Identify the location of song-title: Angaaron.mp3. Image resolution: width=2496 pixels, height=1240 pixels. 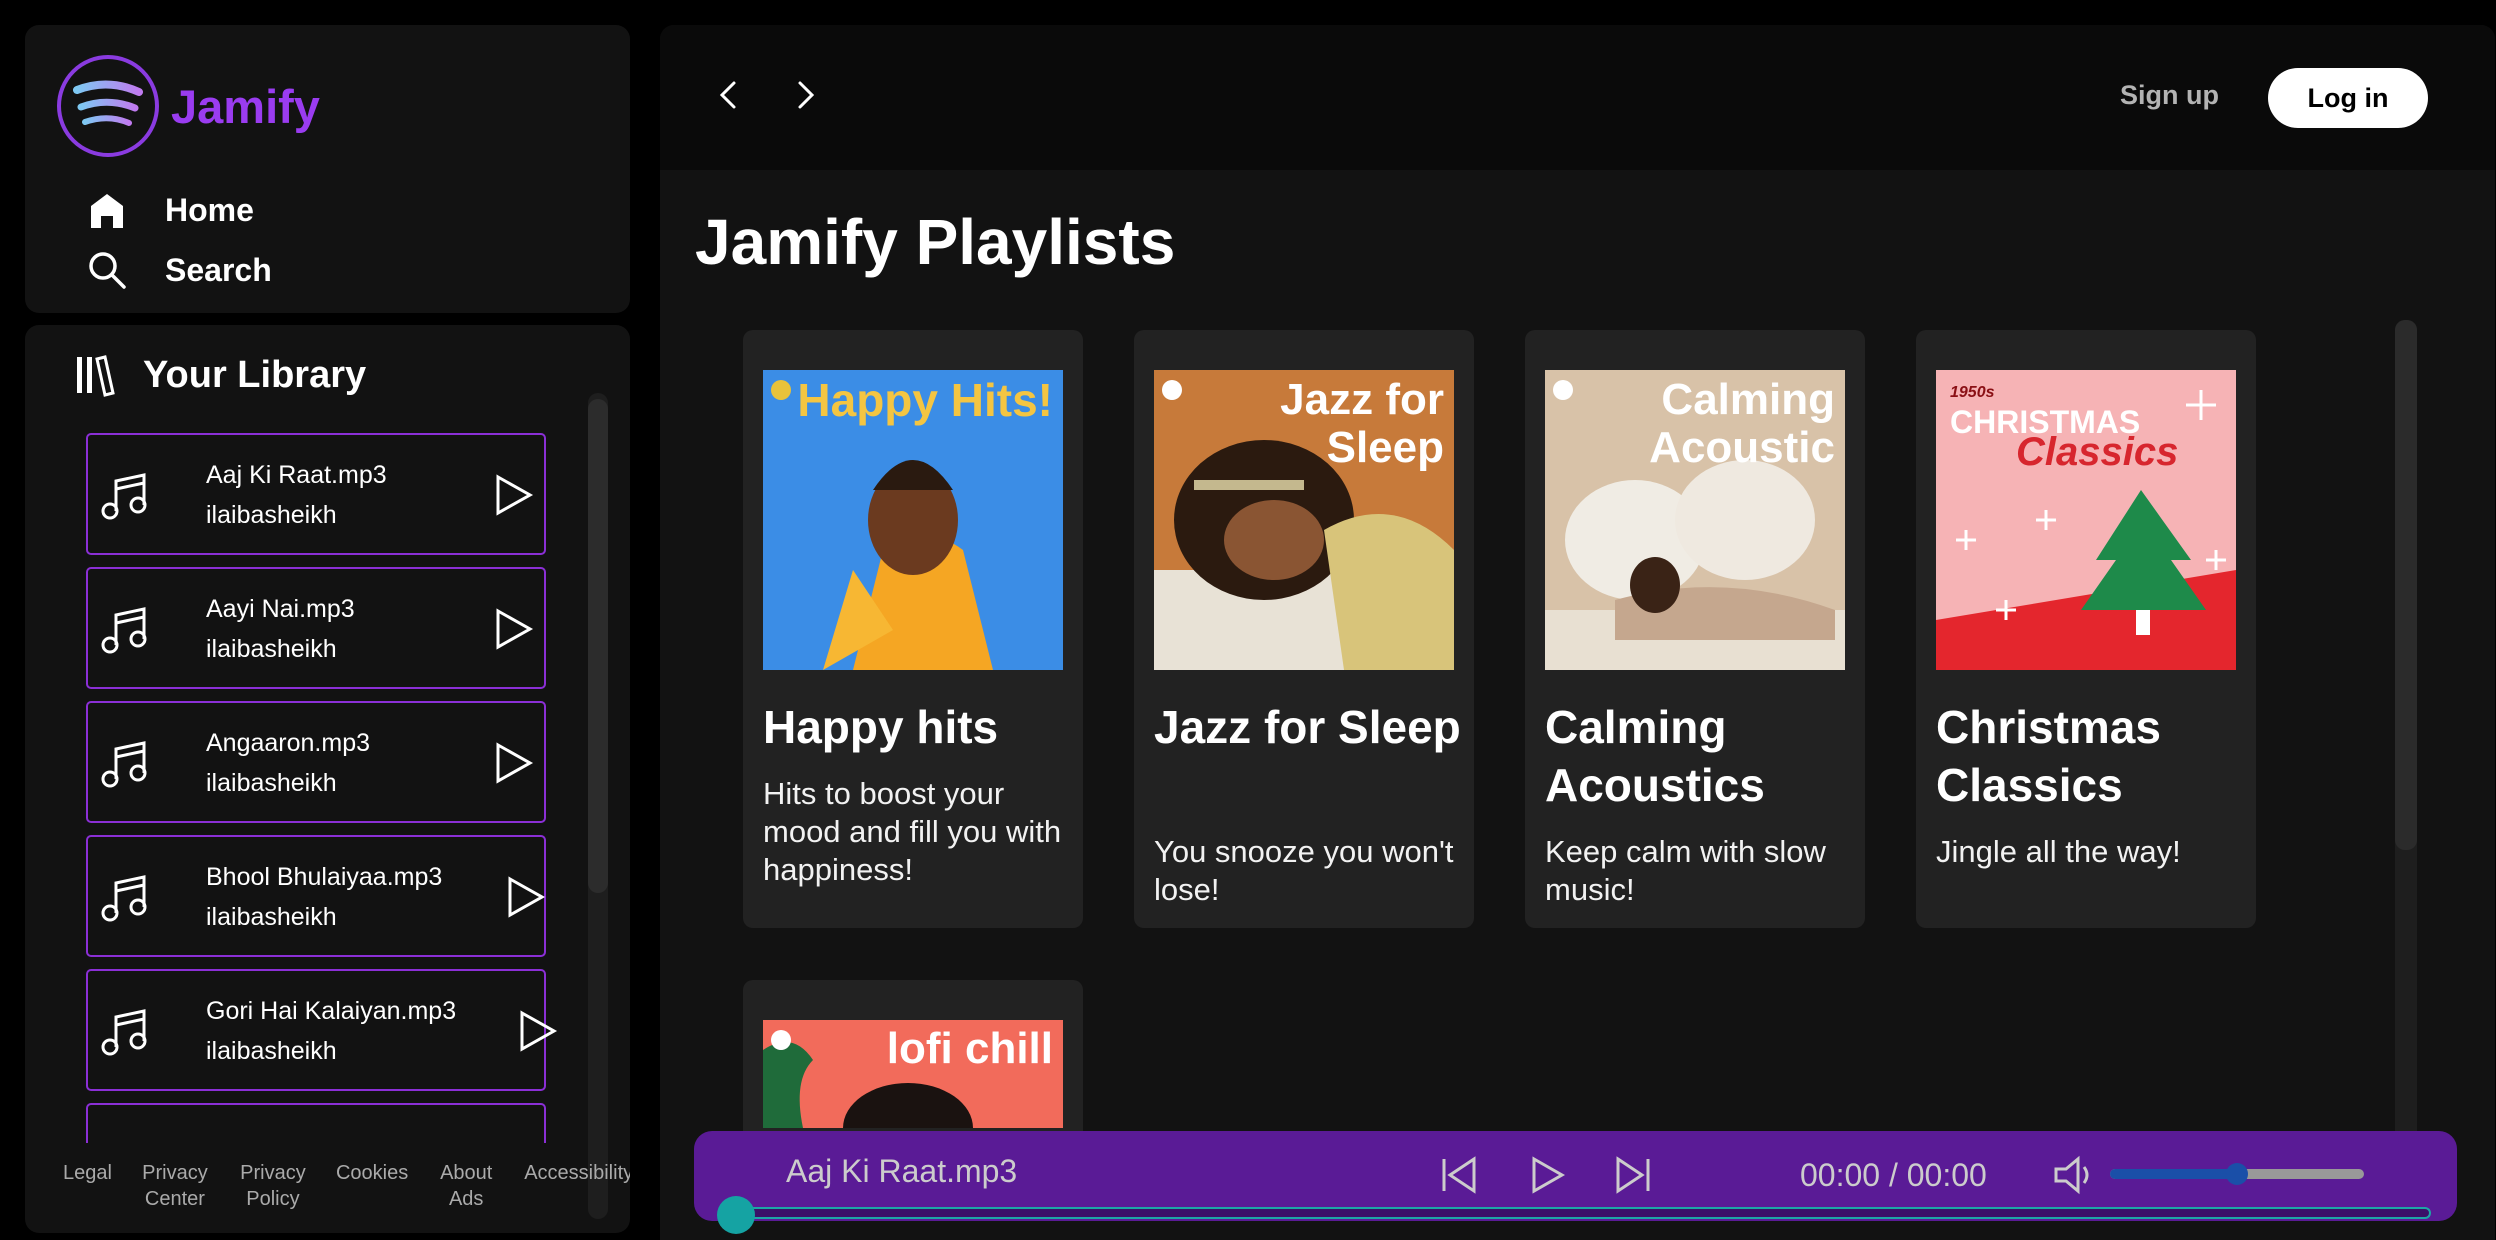
(288, 743).